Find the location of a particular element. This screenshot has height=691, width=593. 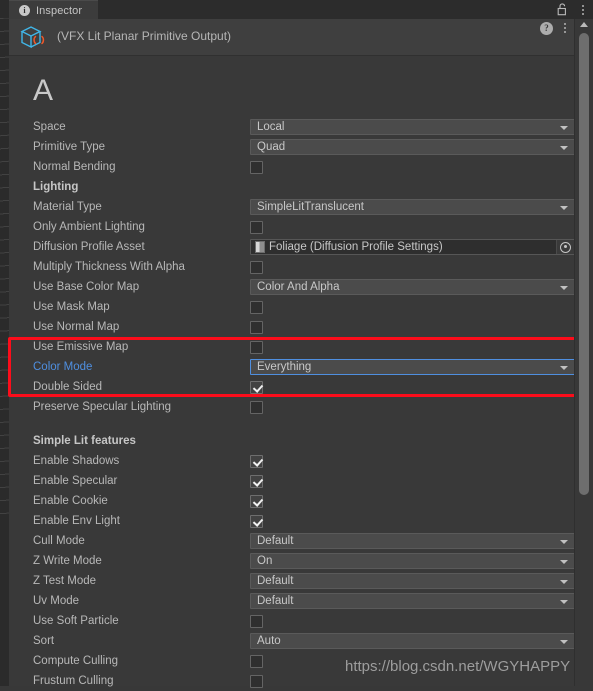

component-header-actions: ? is located at coordinates (555, 28).